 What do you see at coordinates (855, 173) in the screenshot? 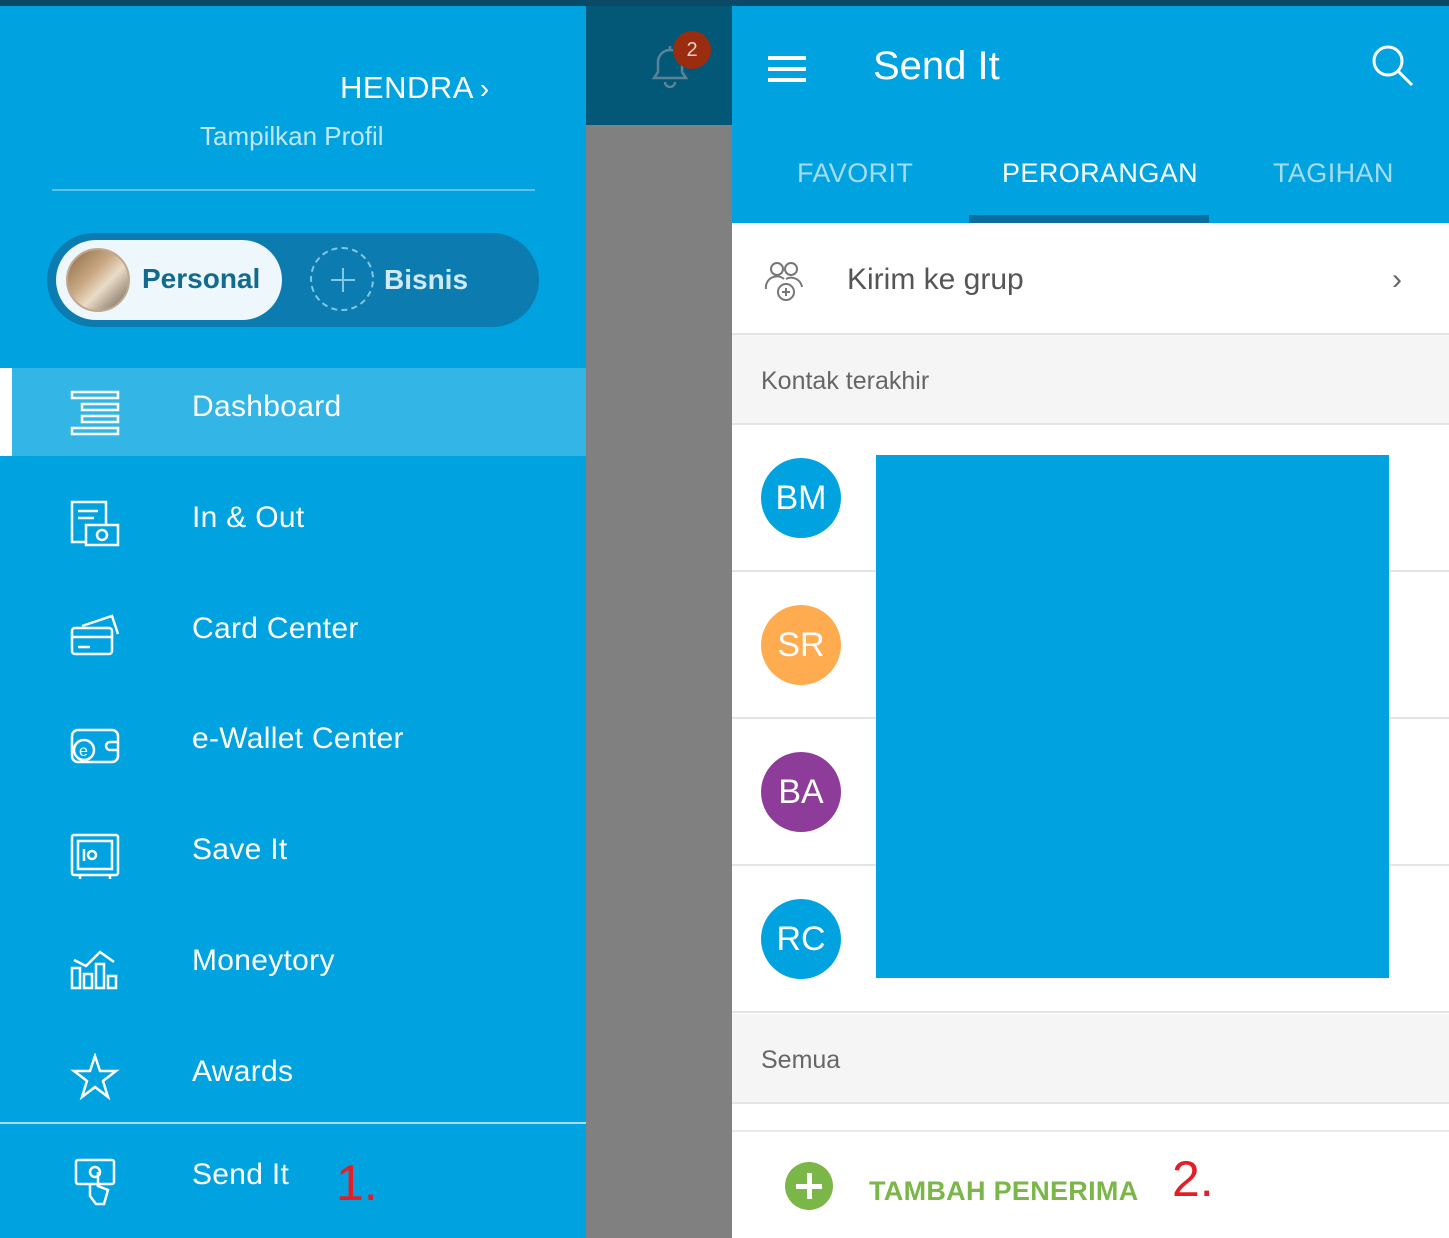
I see `tab-favorit: FAVORIT` at bounding box center [855, 173].